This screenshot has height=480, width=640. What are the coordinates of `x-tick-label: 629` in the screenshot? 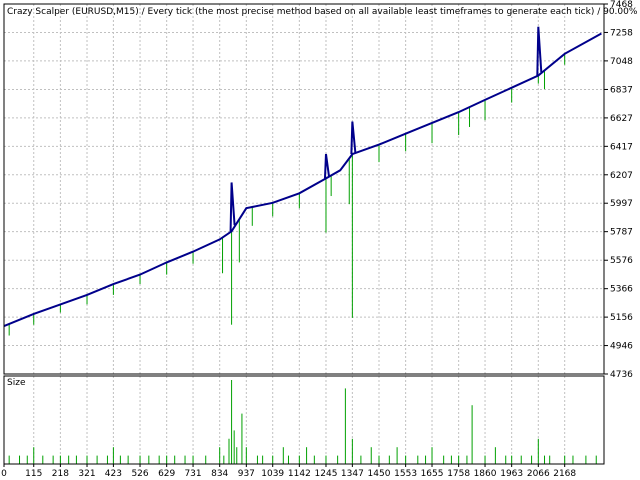 It's located at (166, 474).